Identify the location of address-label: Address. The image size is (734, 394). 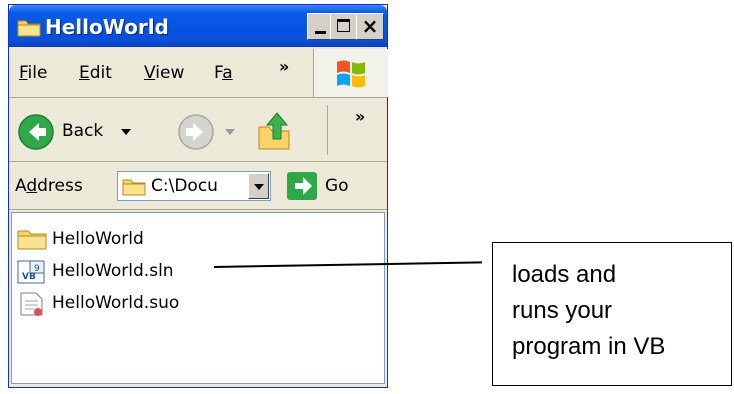
(49, 186).